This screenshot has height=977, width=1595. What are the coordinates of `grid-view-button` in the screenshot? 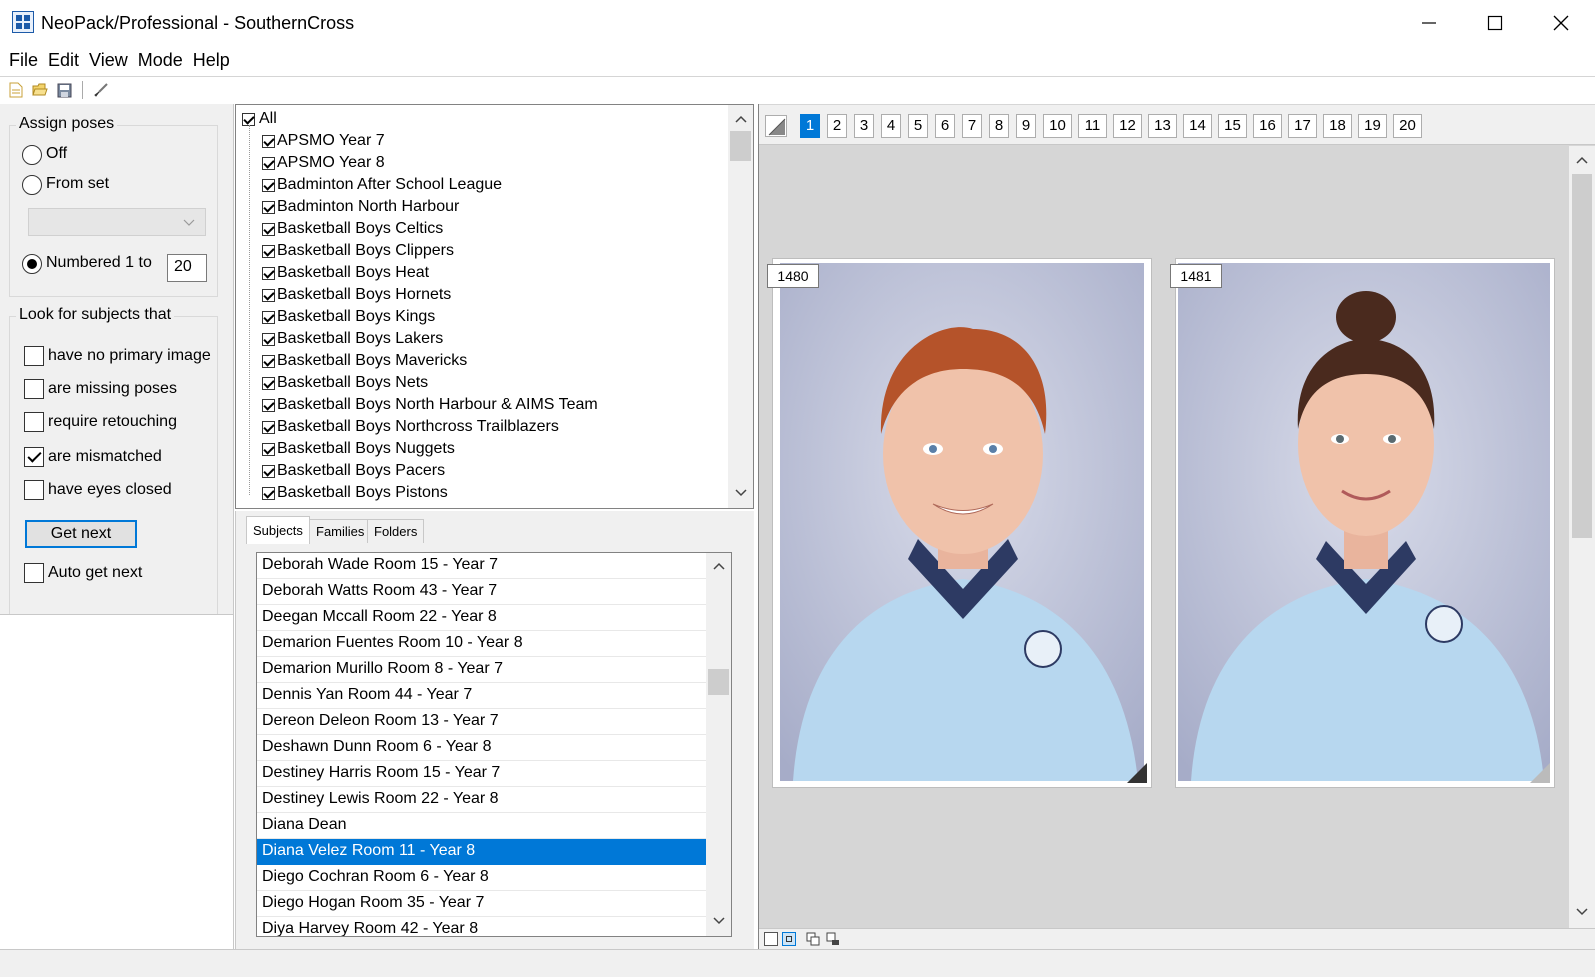 It's located at (789, 939).